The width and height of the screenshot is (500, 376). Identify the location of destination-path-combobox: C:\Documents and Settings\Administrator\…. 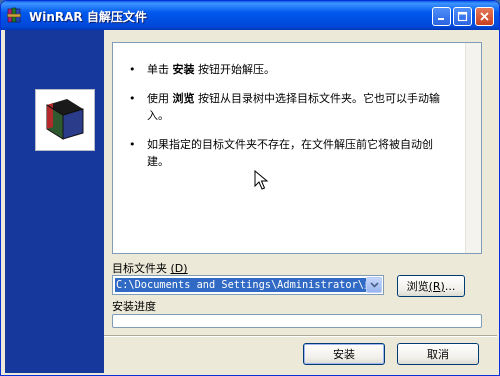
(248, 285).